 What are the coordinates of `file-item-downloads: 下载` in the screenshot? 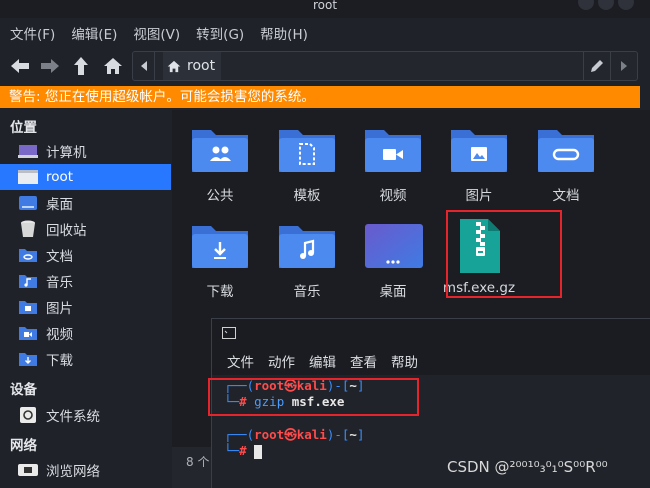 It's located at (220, 261).